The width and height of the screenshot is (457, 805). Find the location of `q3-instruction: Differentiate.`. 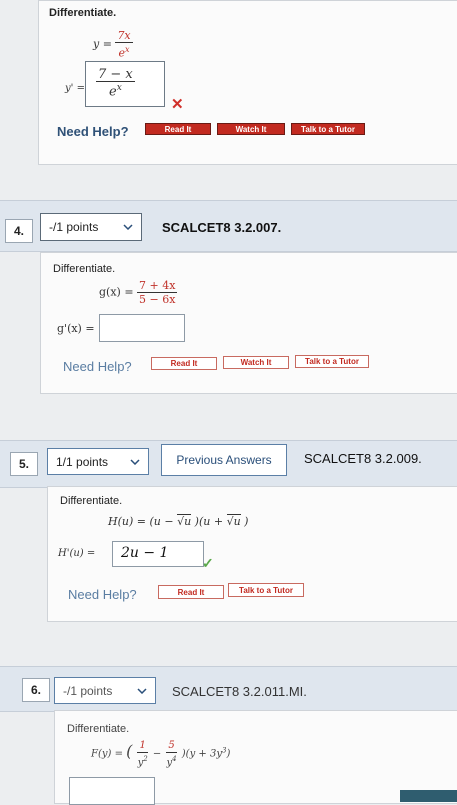

q3-instruction: Differentiate. is located at coordinates (83, 13).